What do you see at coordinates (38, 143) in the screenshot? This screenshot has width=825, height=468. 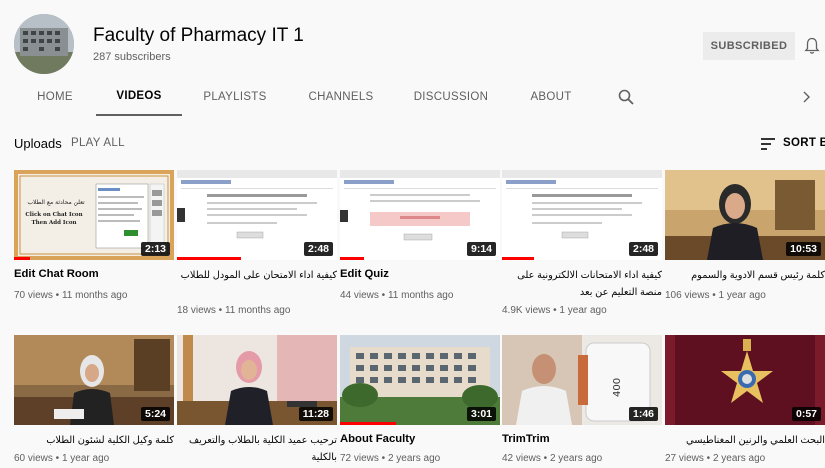 I see `uploads-title: Uploads` at bounding box center [38, 143].